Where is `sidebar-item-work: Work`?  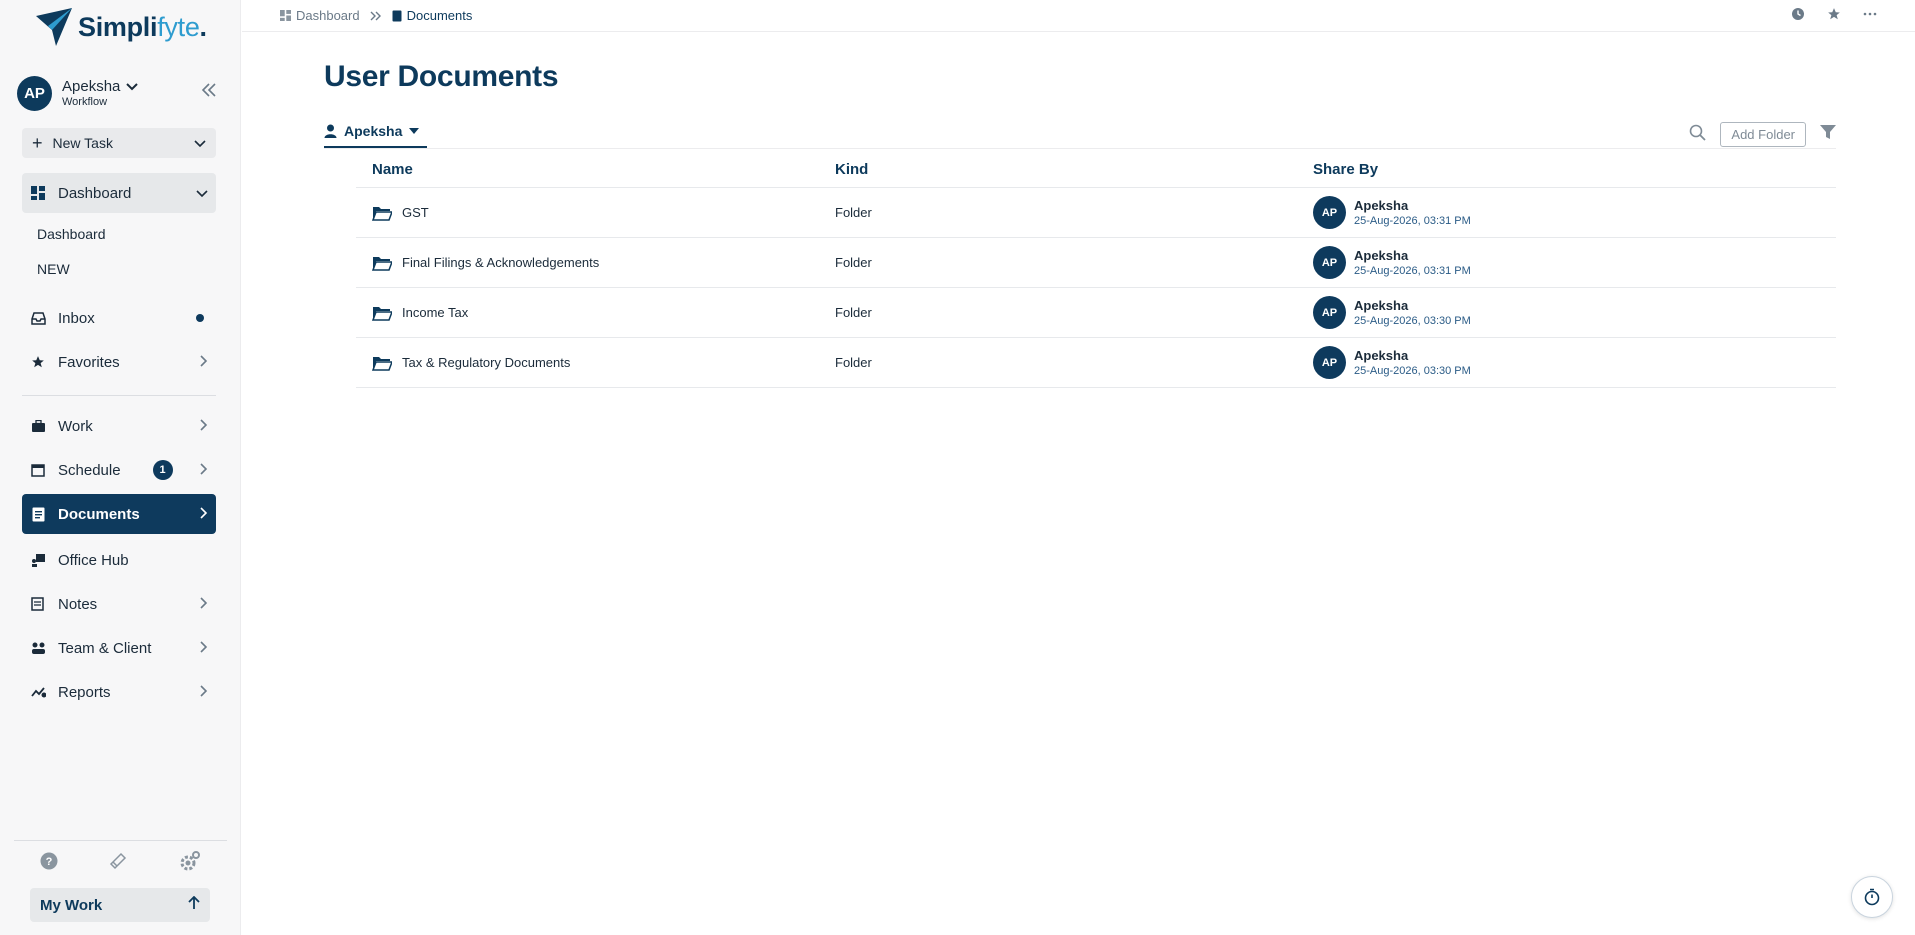 sidebar-item-work: Work is located at coordinates (119, 426).